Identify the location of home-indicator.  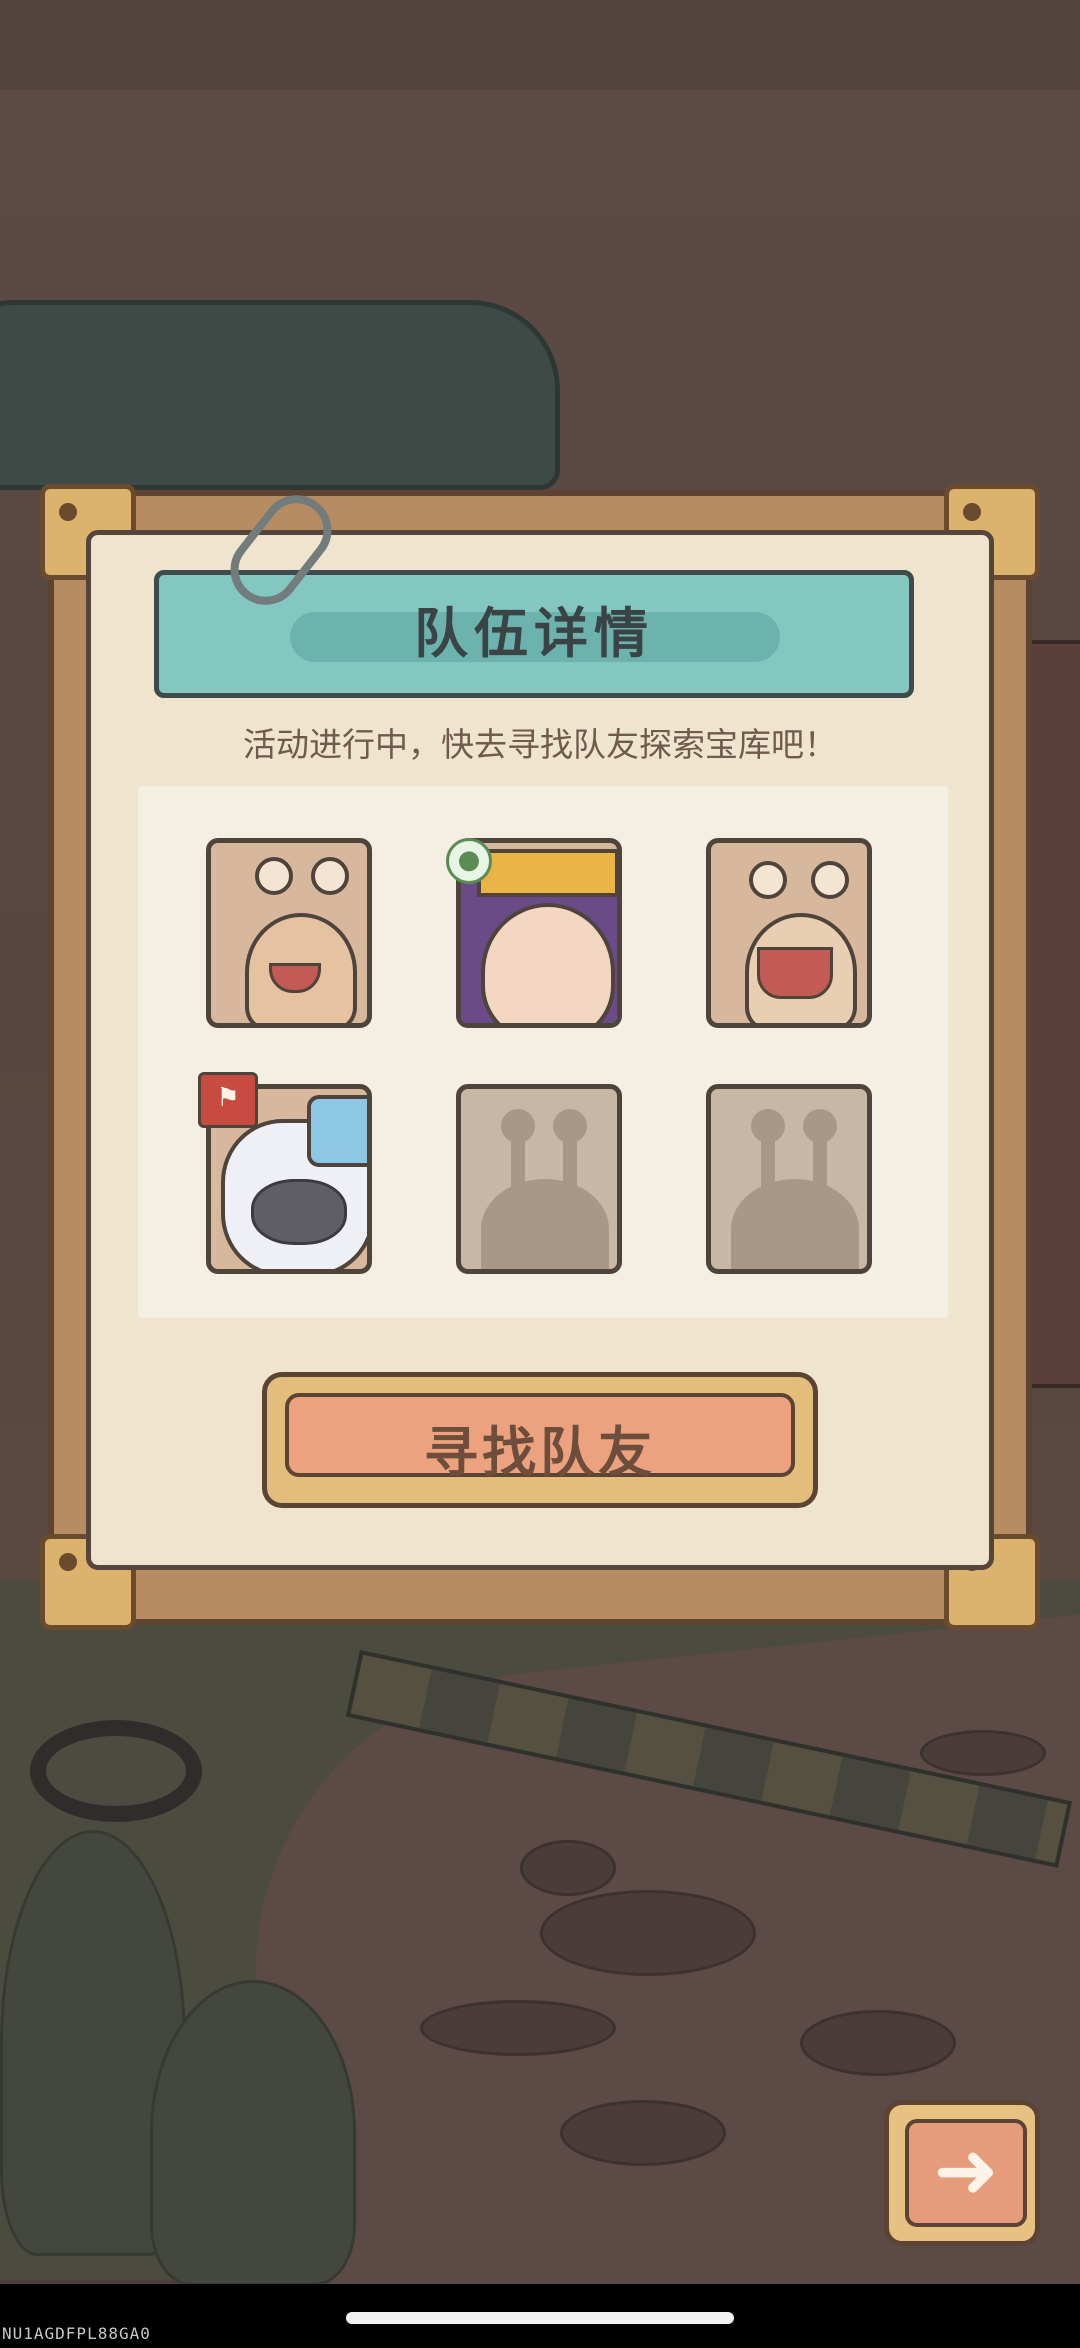
(540, 2318).